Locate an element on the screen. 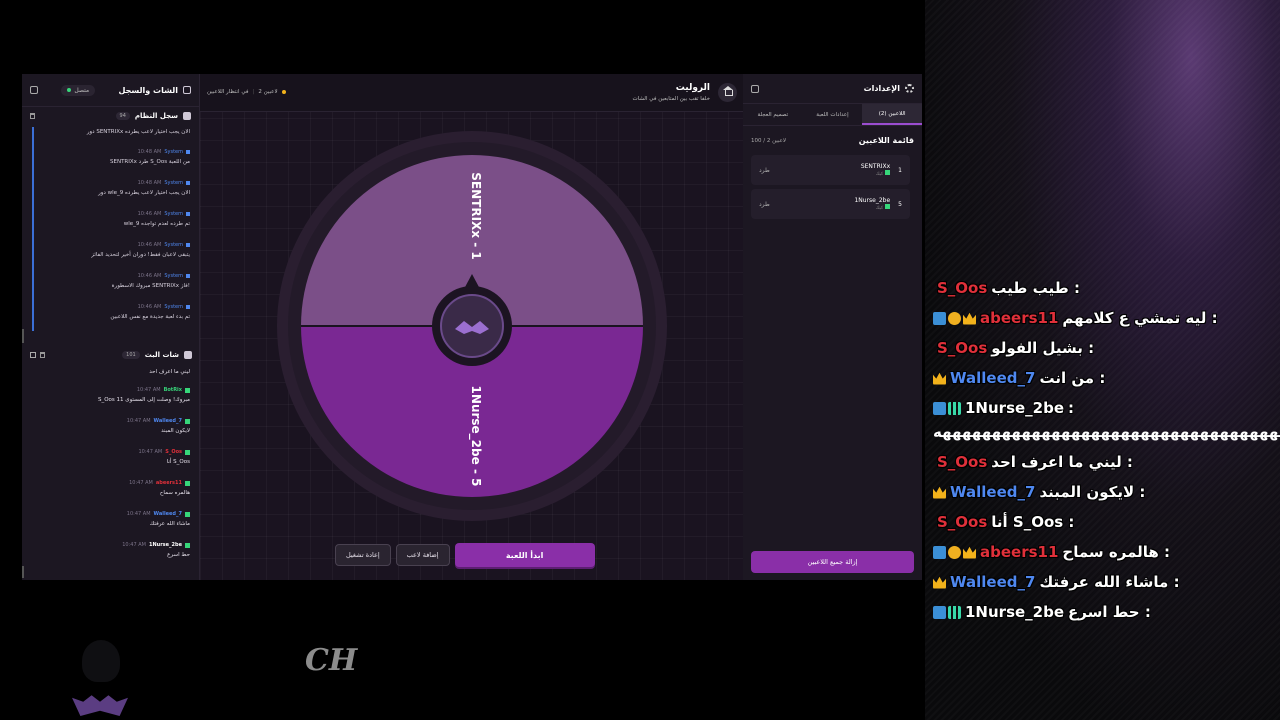  num-badge-icon is located at coordinates (954, 552).